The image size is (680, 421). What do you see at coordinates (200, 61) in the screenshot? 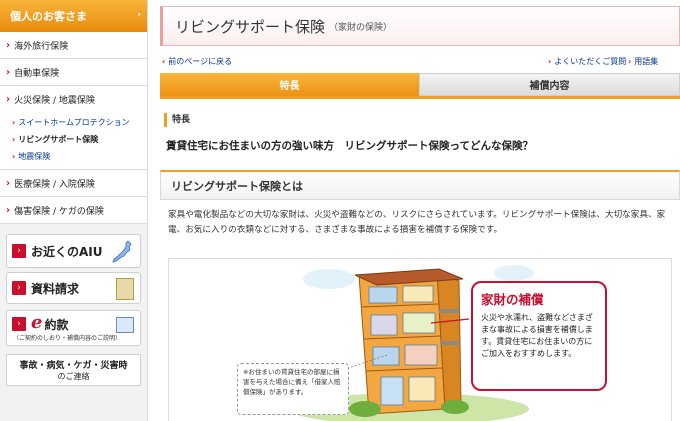
I see `back-link-label: 前のページに戻る` at bounding box center [200, 61].